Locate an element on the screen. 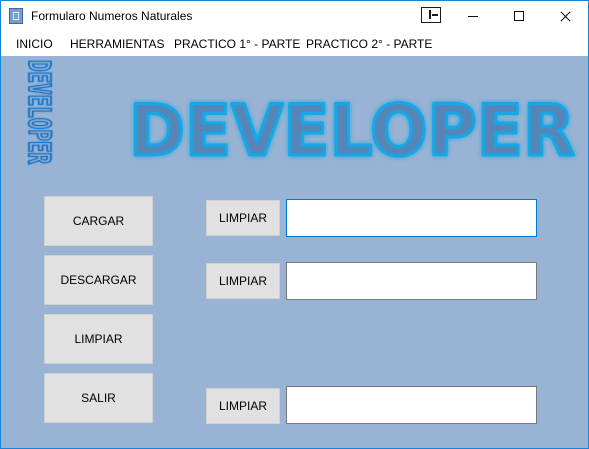  close-button is located at coordinates (565, 16).